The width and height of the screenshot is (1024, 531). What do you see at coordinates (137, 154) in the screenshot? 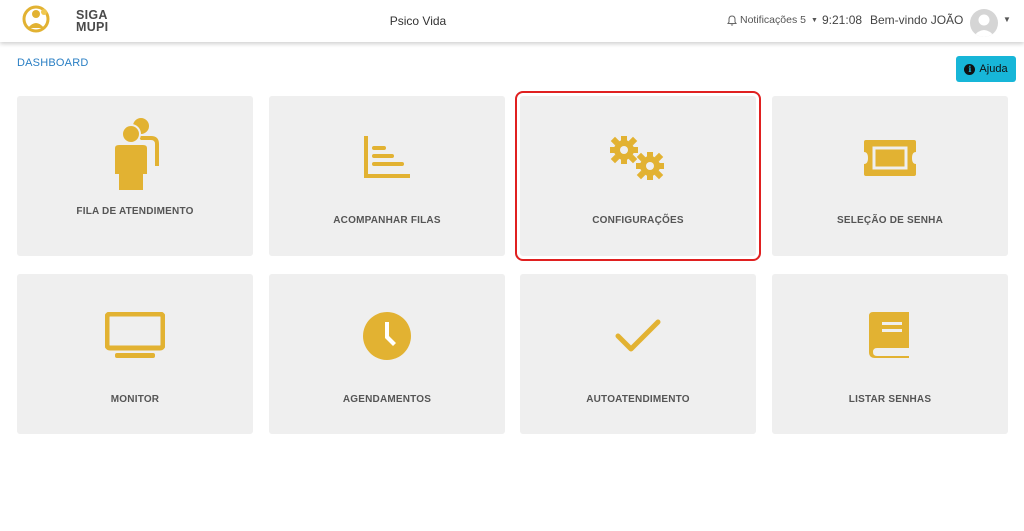
I see `people-icon` at bounding box center [137, 154].